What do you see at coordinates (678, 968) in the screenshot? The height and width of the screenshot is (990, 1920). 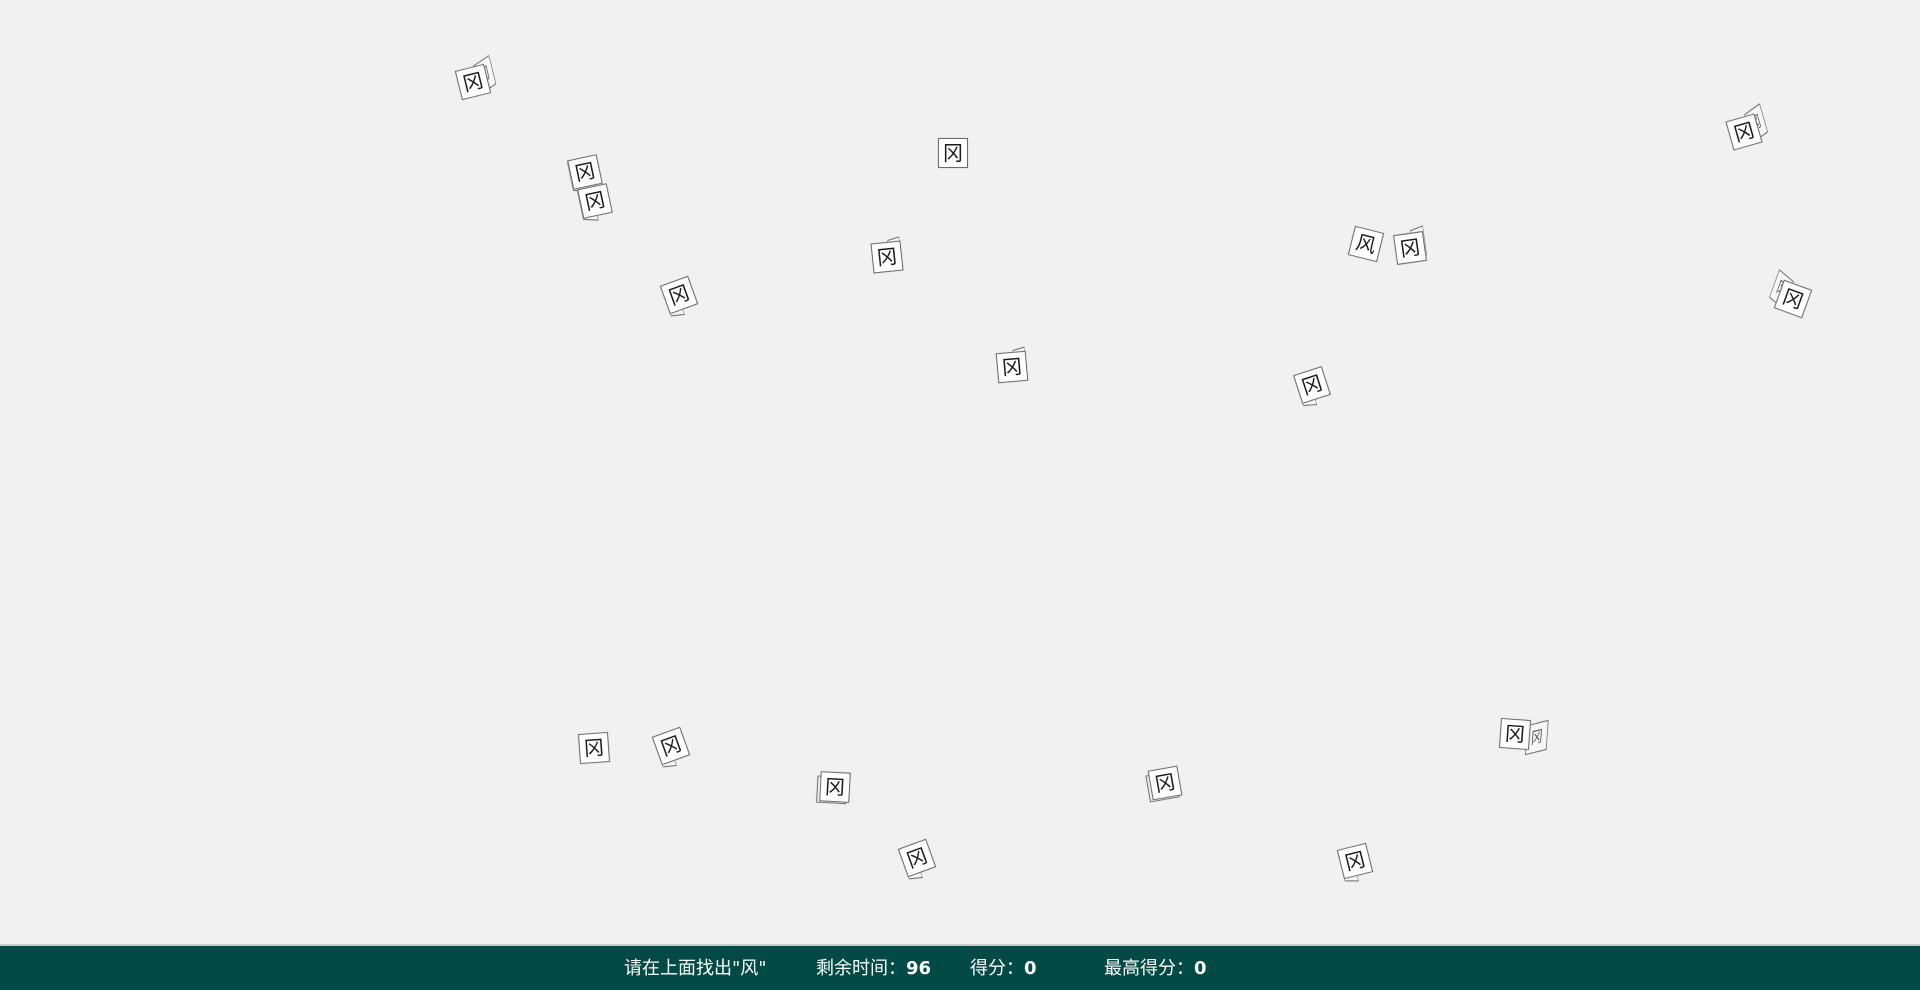 I see `prompt-prefix: 请在上面找出` at bounding box center [678, 968].